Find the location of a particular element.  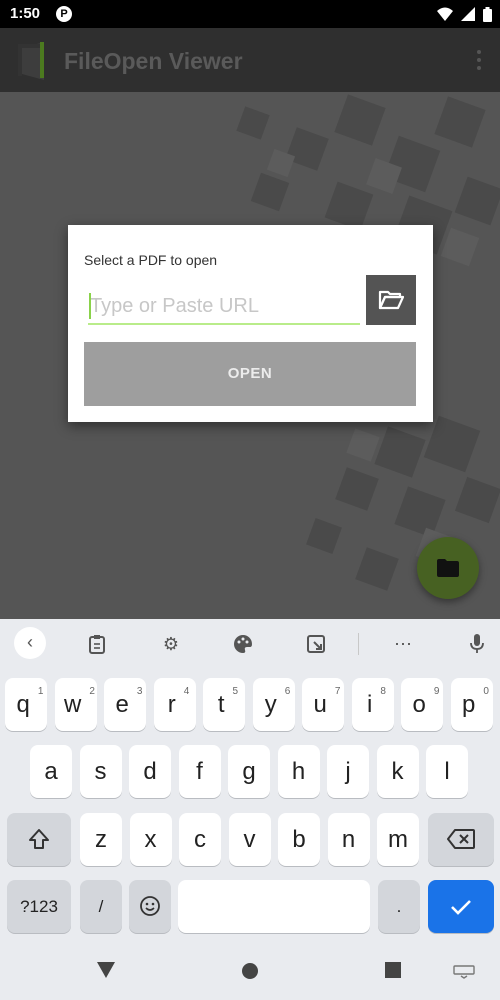

backspace-key is located at coordinates (461, 839).